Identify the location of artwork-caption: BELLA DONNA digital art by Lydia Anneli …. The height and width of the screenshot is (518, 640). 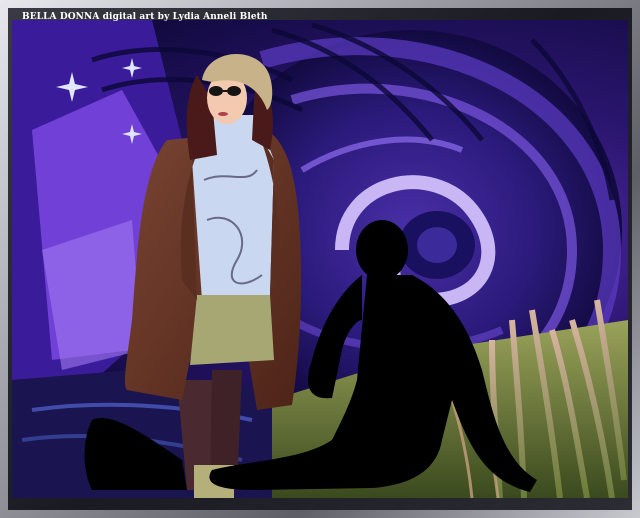
(145, 17).